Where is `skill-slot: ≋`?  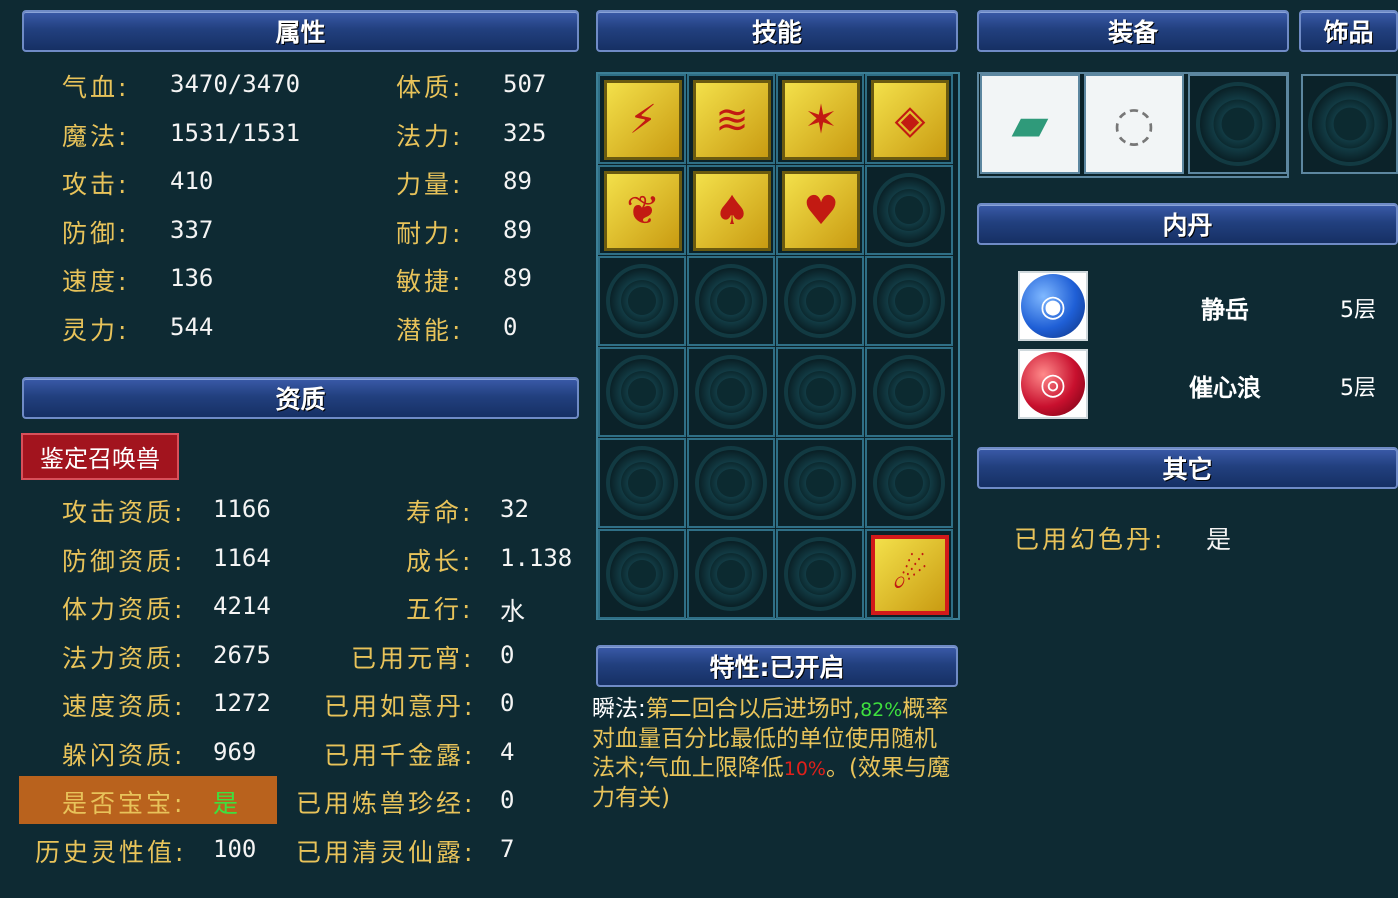
skill-slot: ≋ is located at coordinates (731, 119).